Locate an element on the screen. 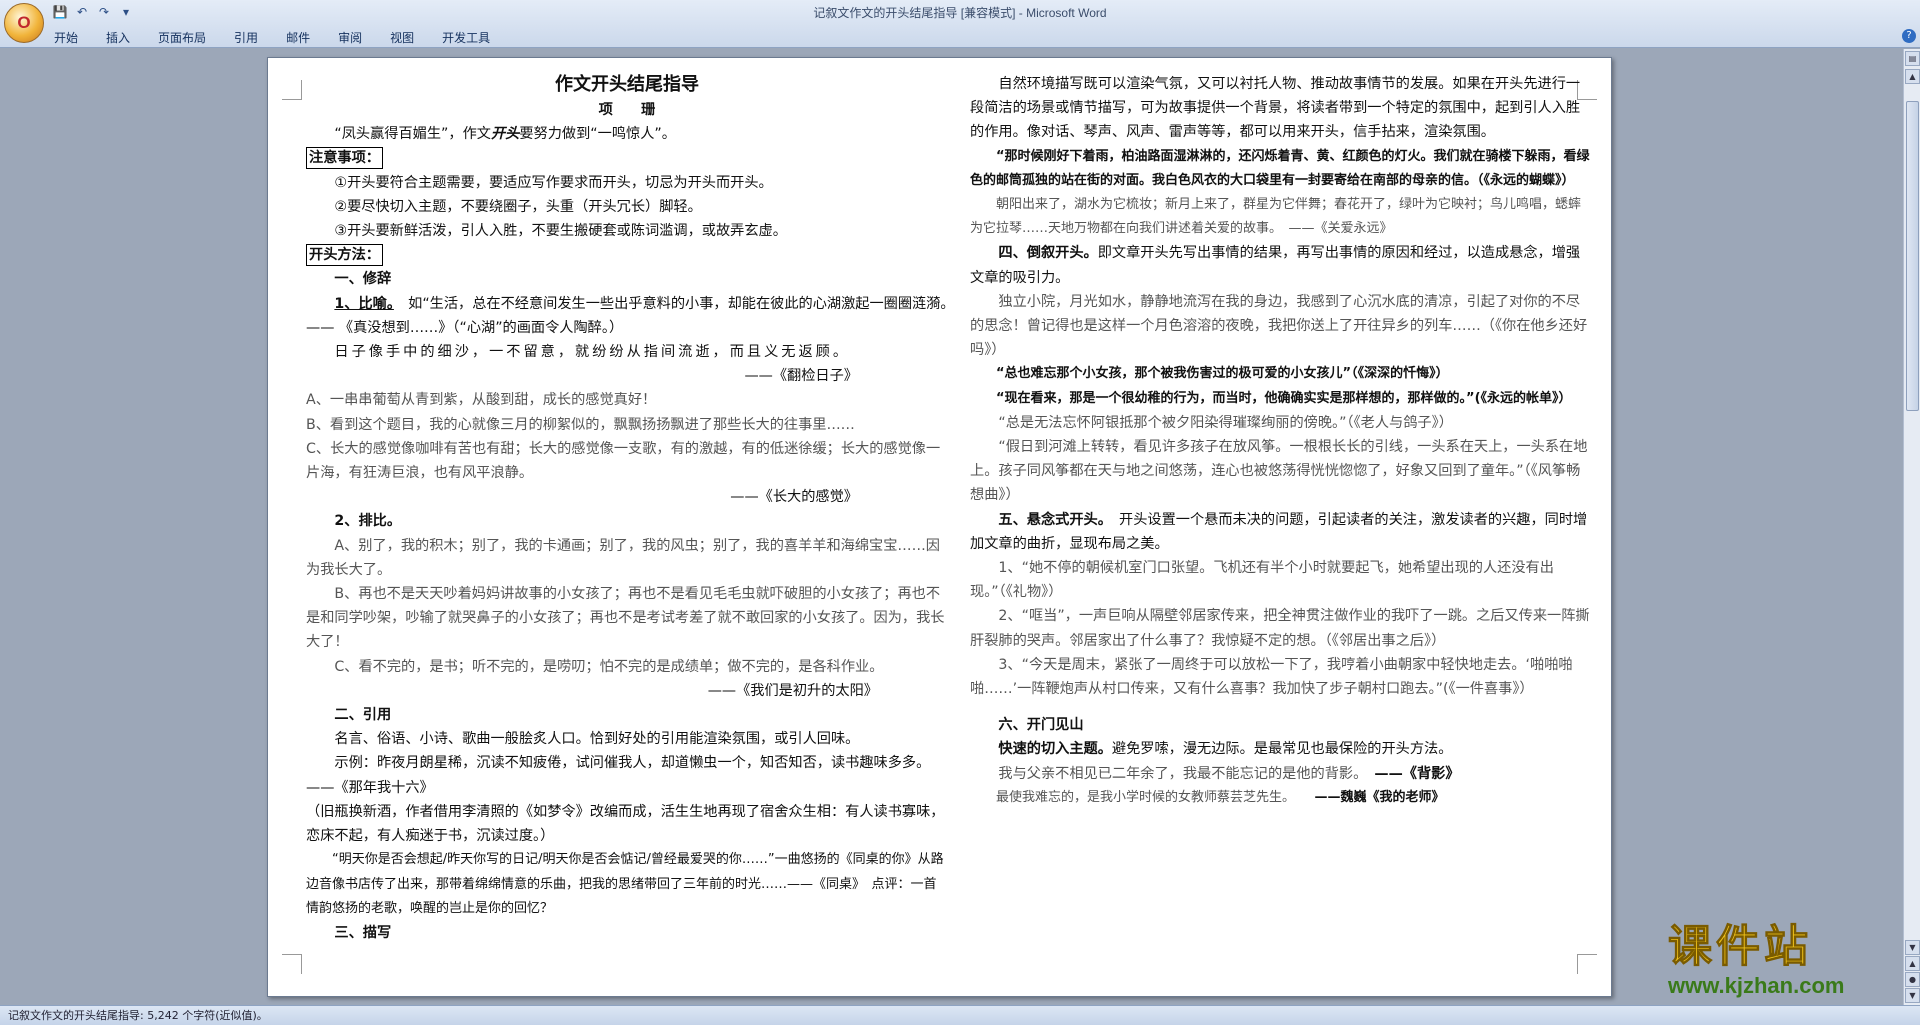 The height and width of the screenshot is (1025, 1920). flashback-title: 四、倒叙开头。 is located at coordinates (1048, 253).